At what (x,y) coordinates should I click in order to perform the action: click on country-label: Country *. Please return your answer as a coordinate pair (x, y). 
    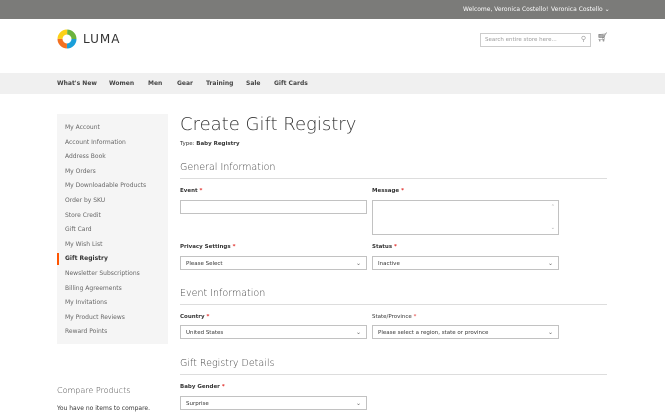
    Looking at the image, I should click on (195, 317).